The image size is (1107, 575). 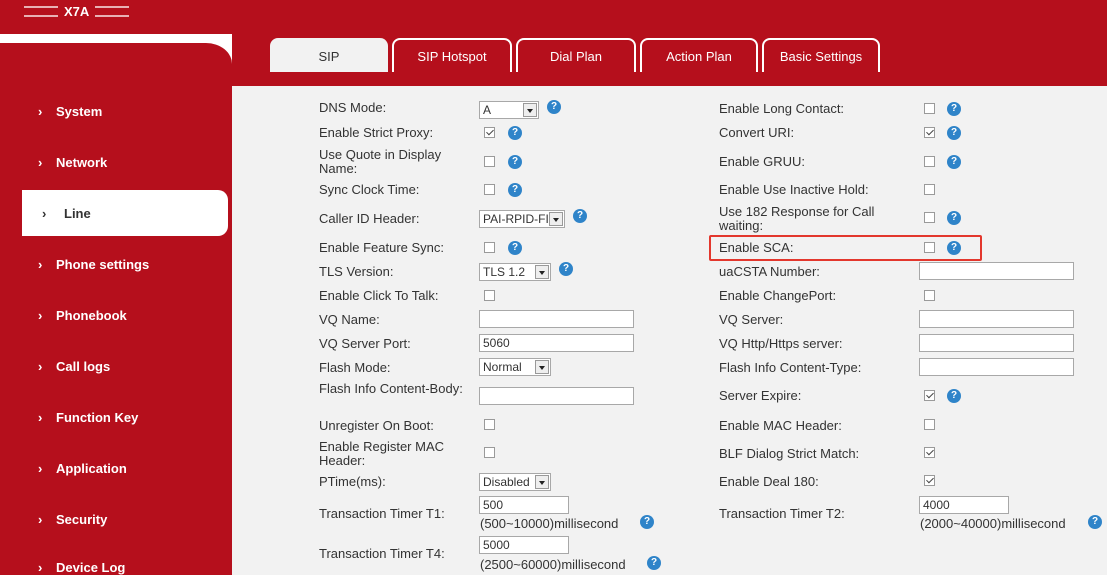 I want to click on ptime-select: Disabled, so click(x=515, y=482).